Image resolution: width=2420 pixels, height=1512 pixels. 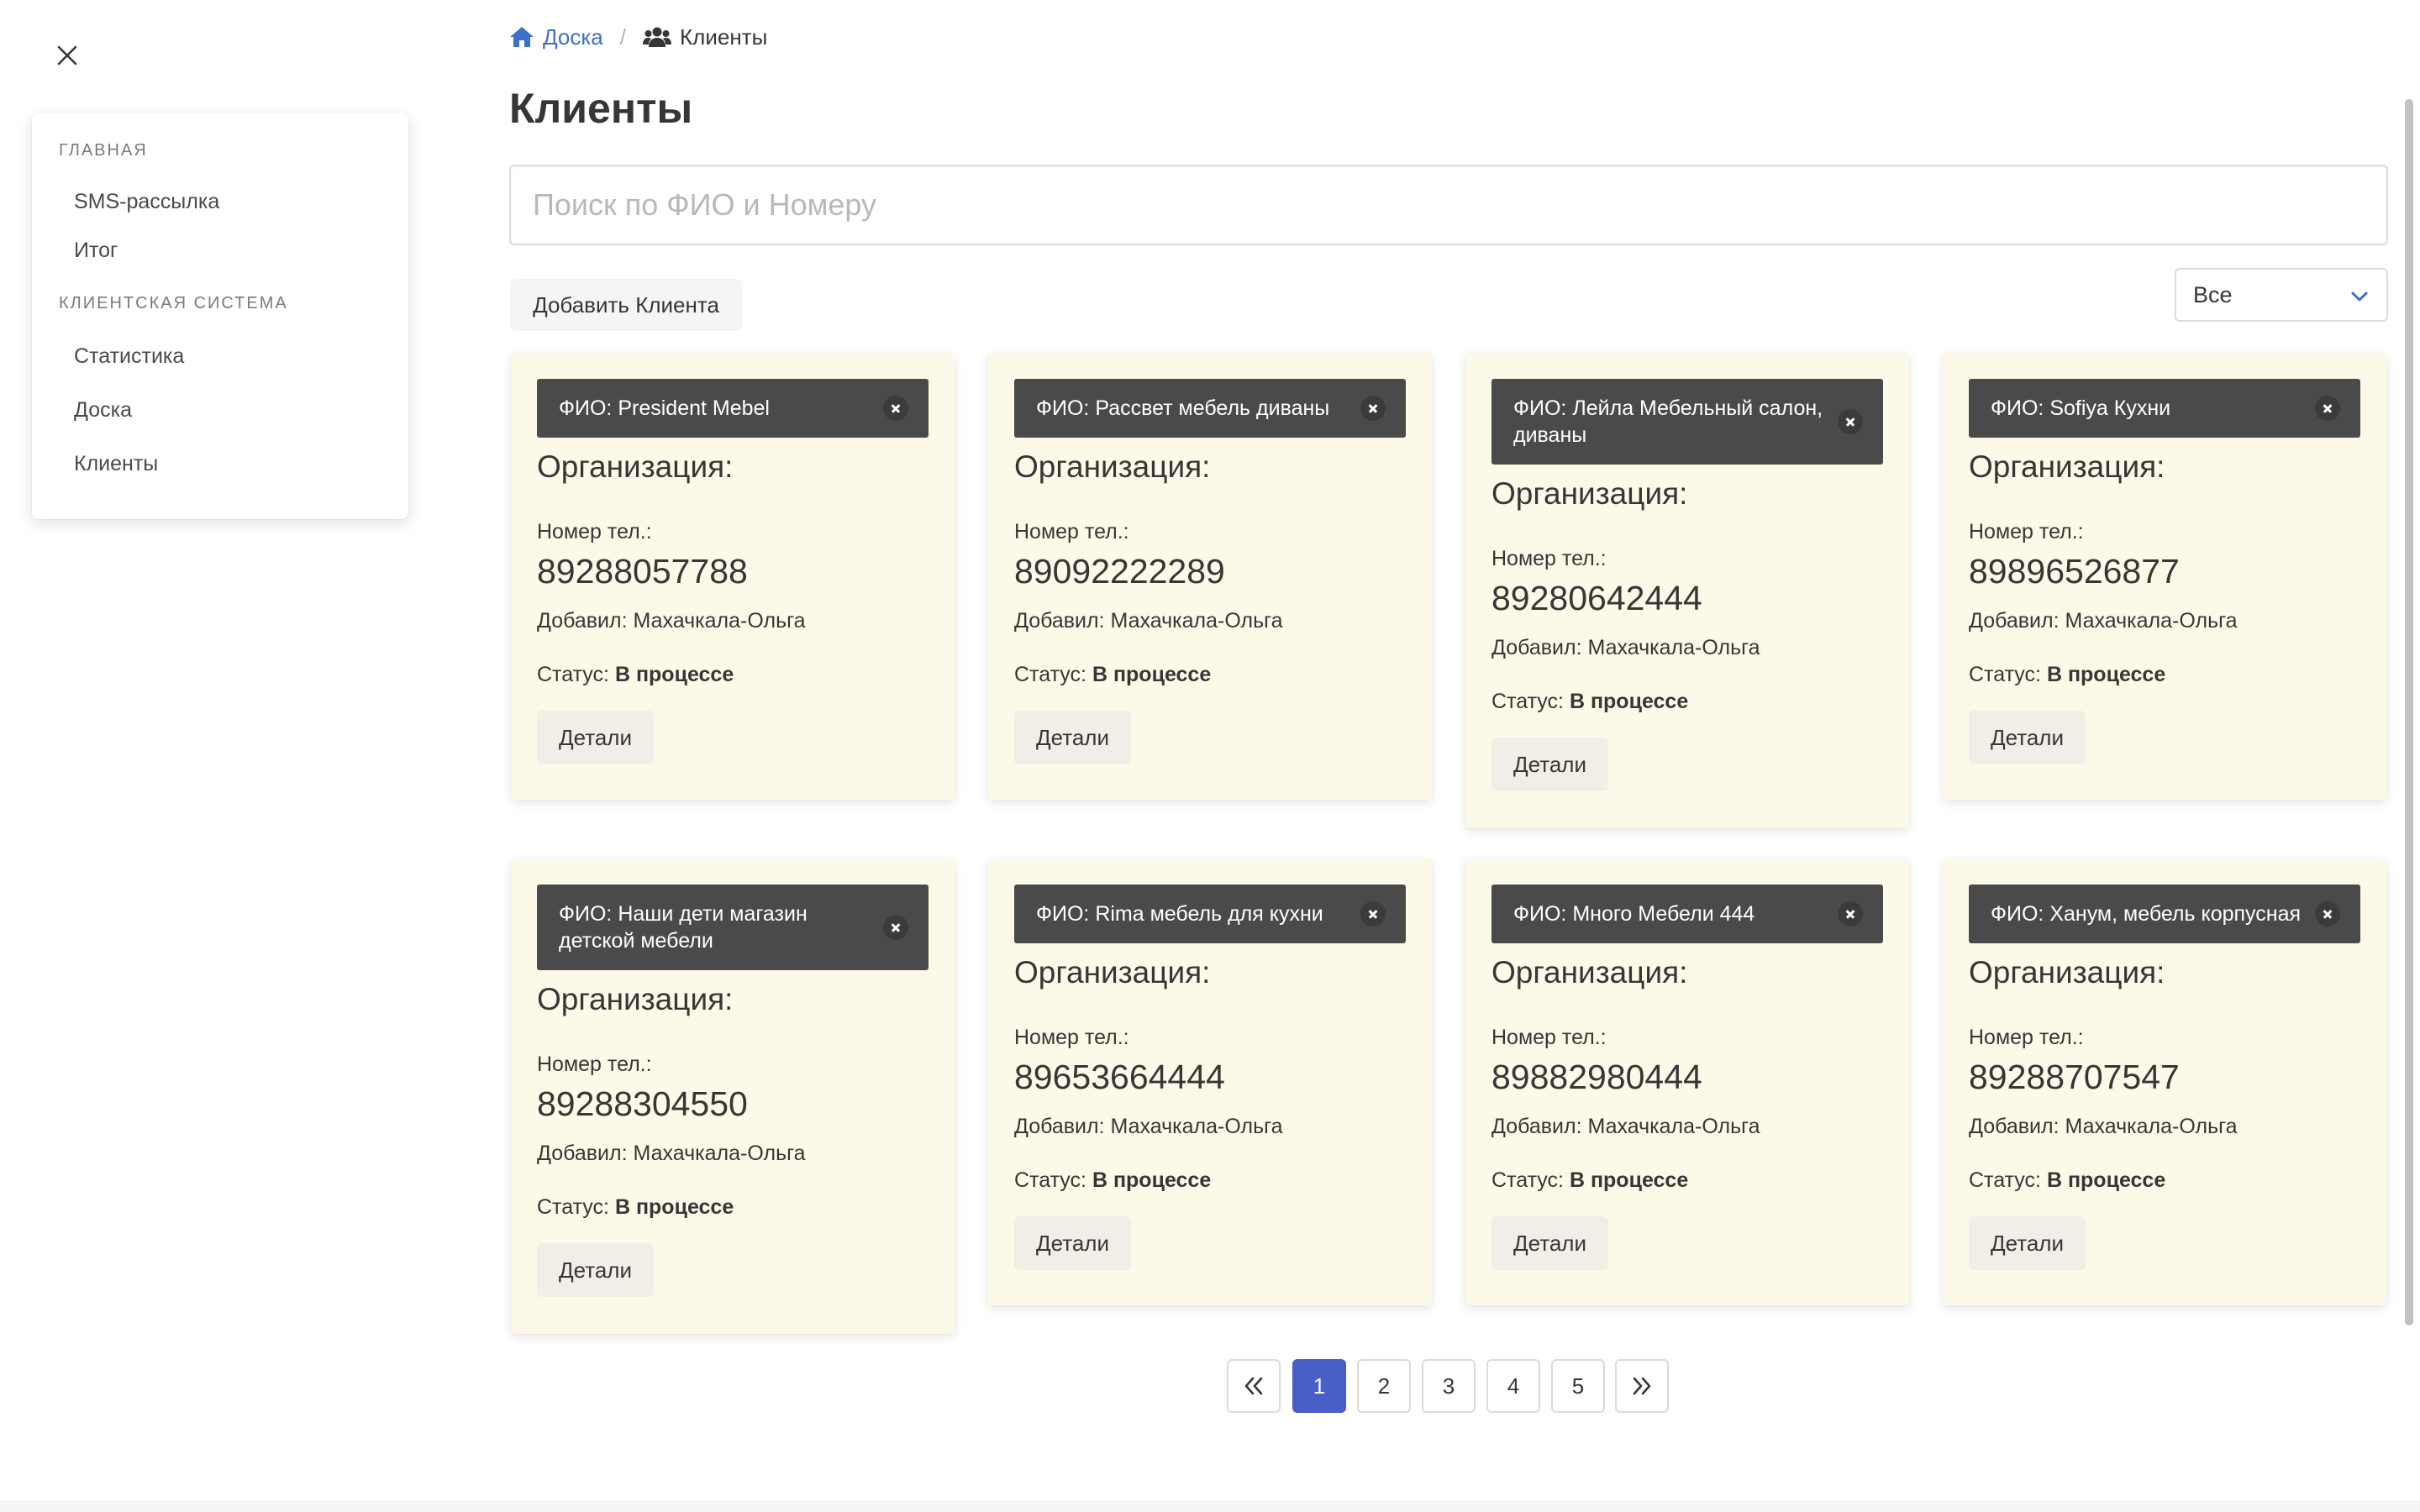 I want to click on fio-value: Rima мебель для кухни, so click(x=1209, y=914).